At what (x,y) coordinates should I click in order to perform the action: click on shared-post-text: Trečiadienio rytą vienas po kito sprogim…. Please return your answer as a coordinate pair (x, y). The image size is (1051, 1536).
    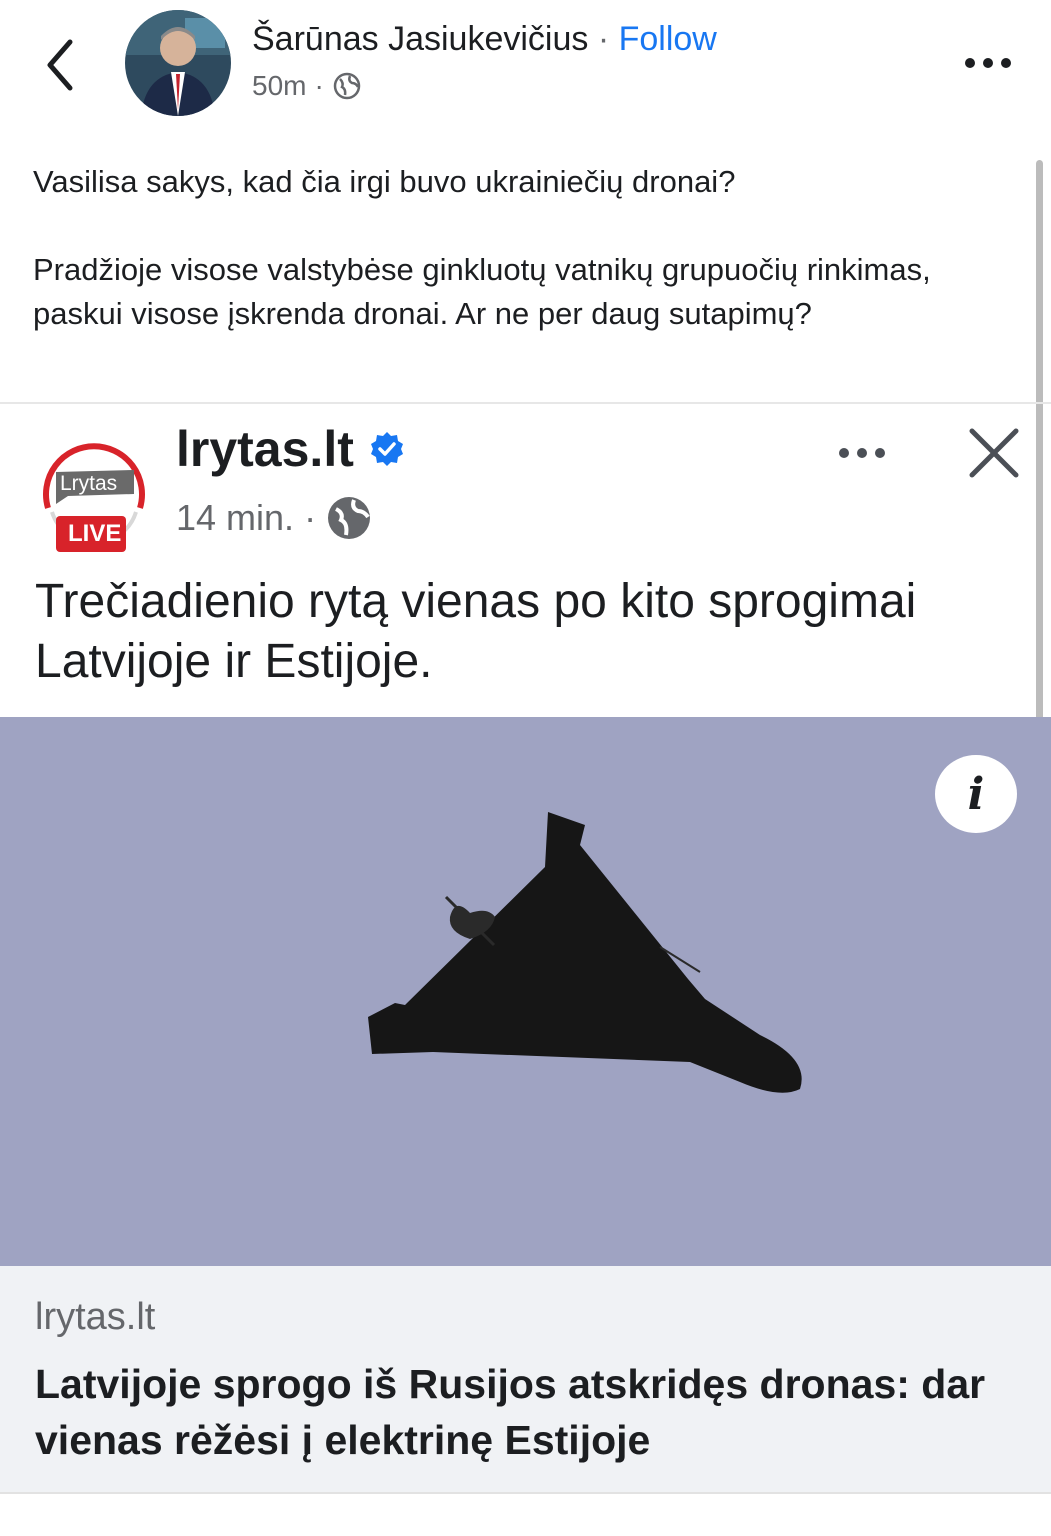
    Looking at the image, I should click on (476, 631).